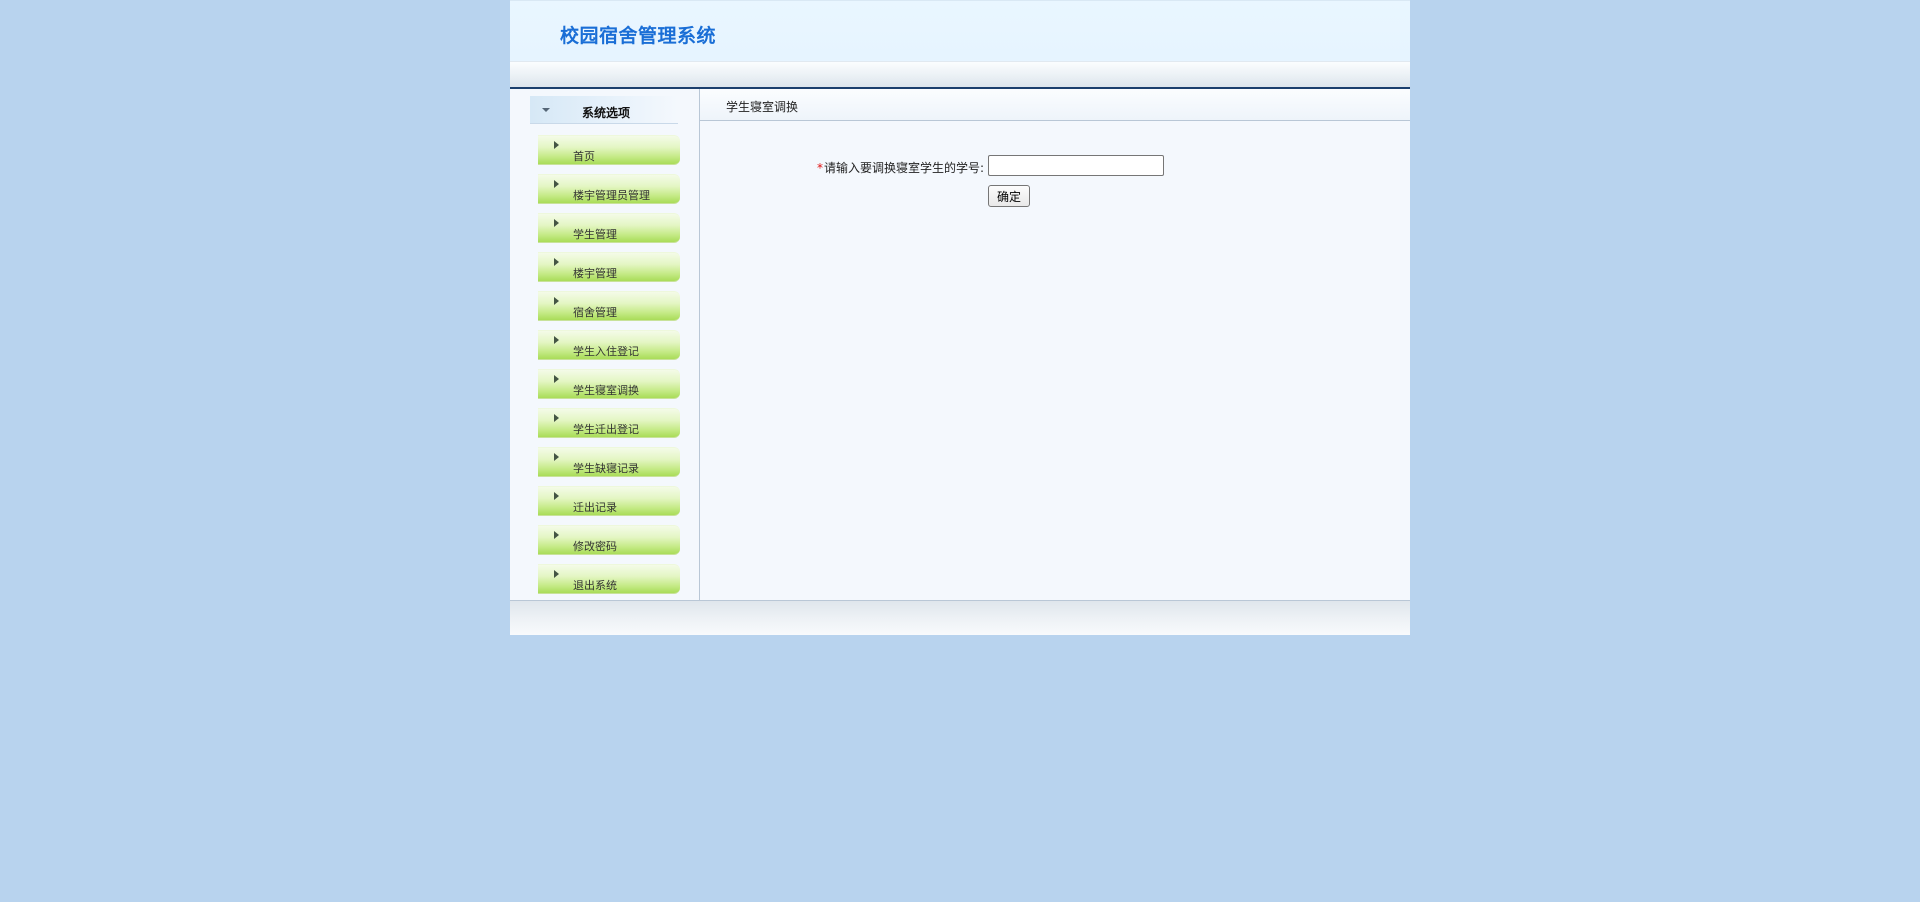 This screenshot has width=1920, height=902. I want to click on header: 校园宿舍管理系统, so click(960, 30).